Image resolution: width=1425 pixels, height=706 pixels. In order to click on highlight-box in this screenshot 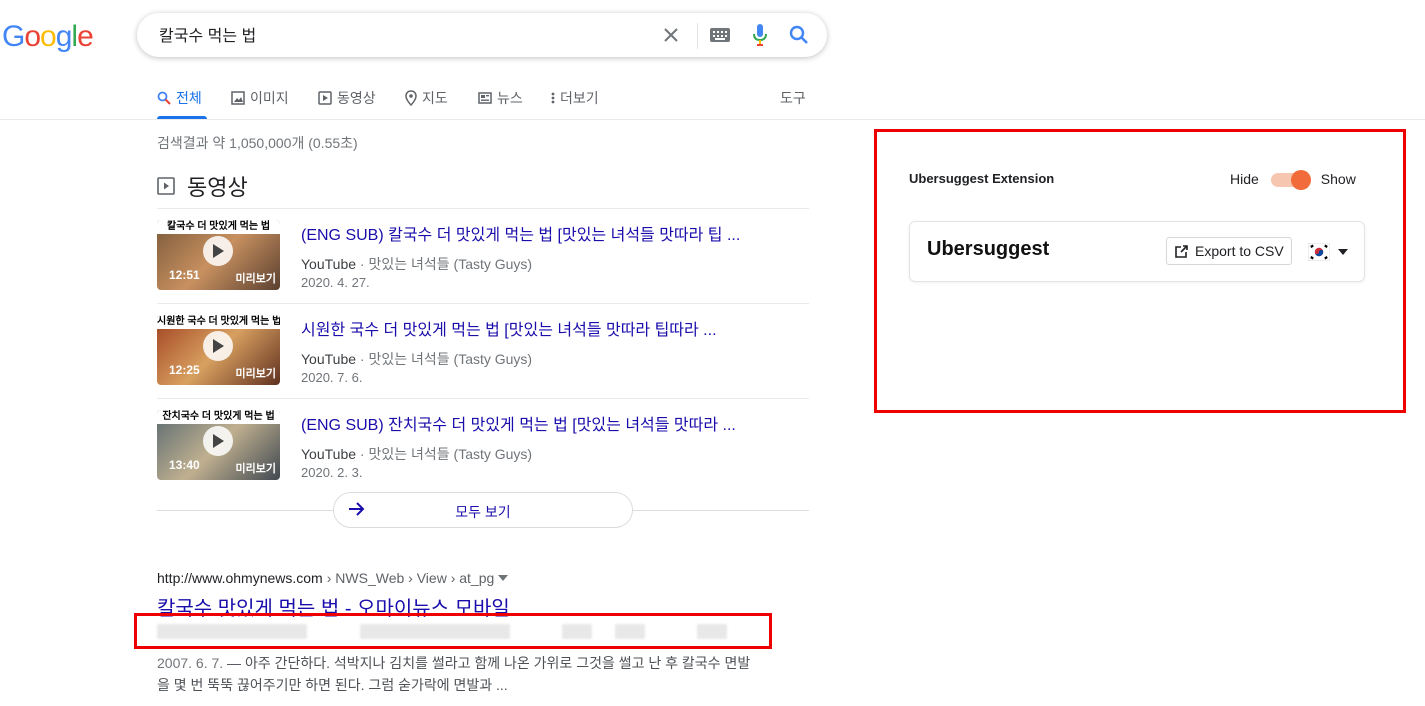, I will do `click(453, 631)`.